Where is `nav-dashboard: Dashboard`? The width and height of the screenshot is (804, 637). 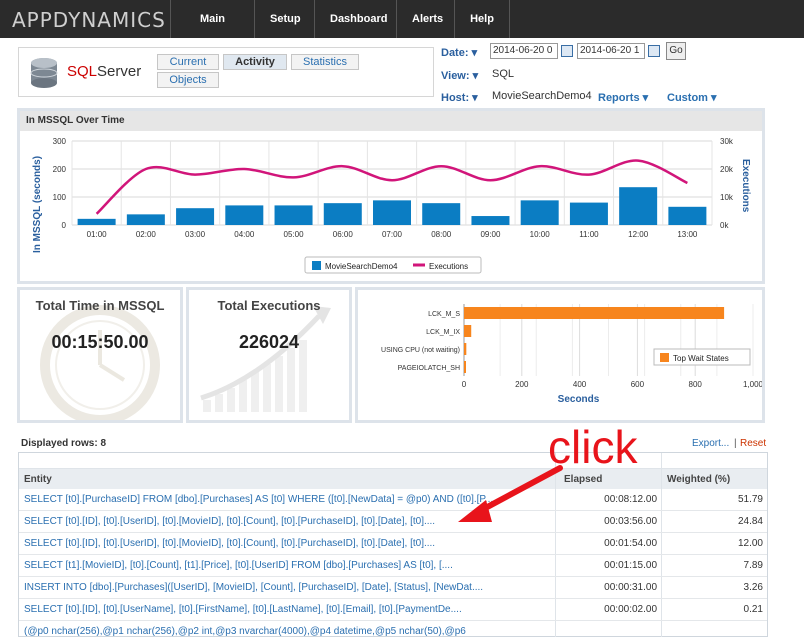
nav-dashboard: Dashboard is located at coordinates (355, 19).